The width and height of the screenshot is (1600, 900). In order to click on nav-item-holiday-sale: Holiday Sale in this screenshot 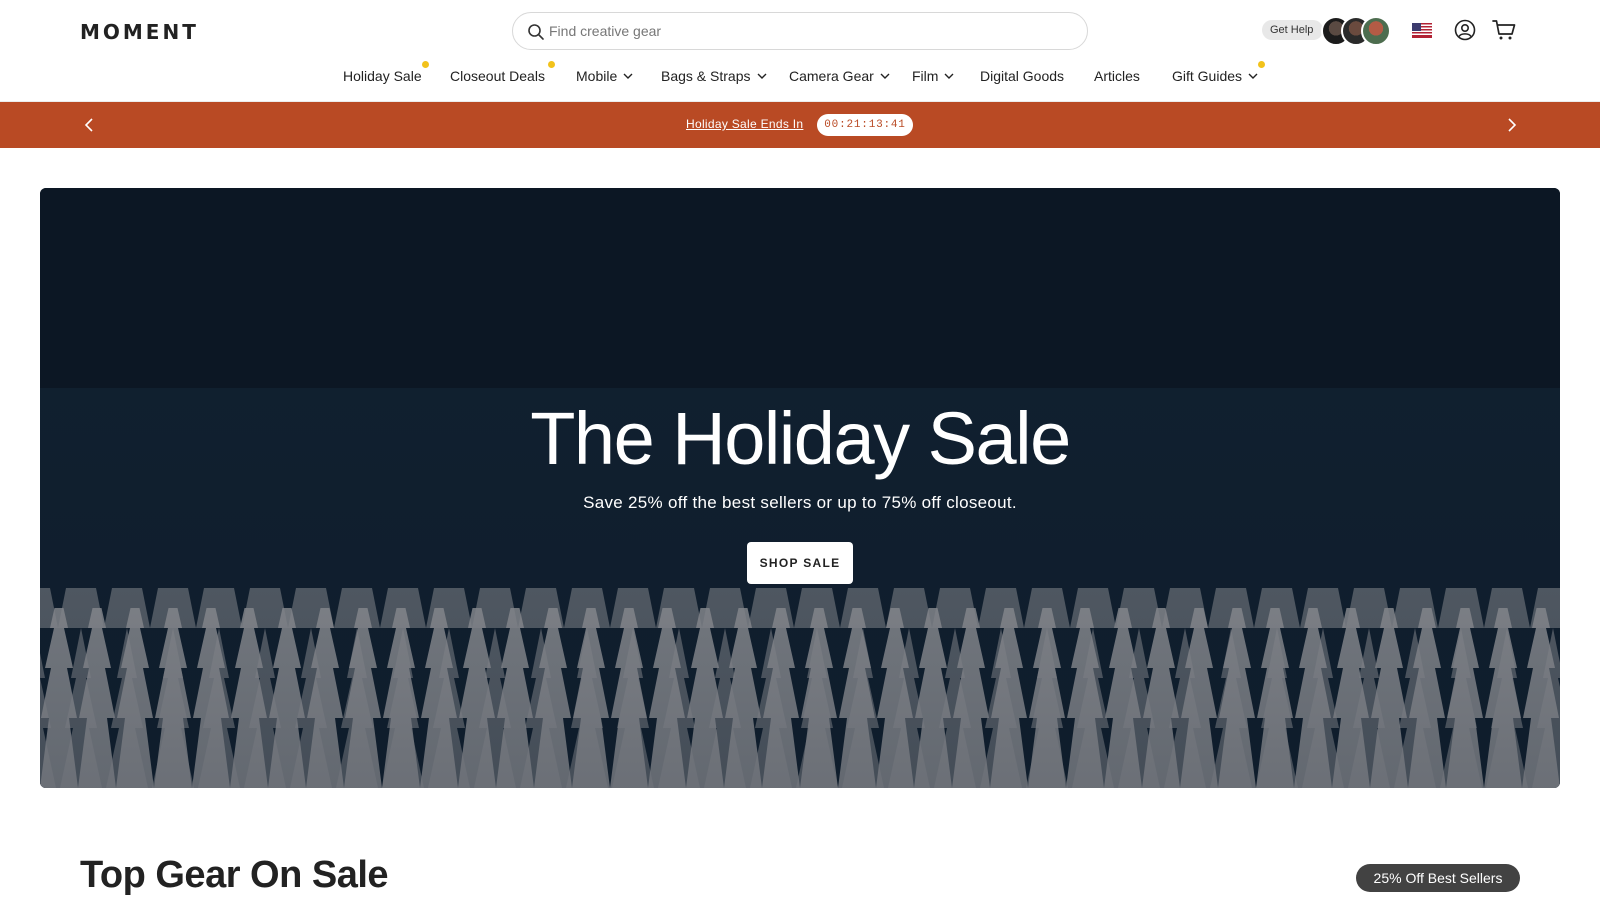, I will do `click(386, 74)`.